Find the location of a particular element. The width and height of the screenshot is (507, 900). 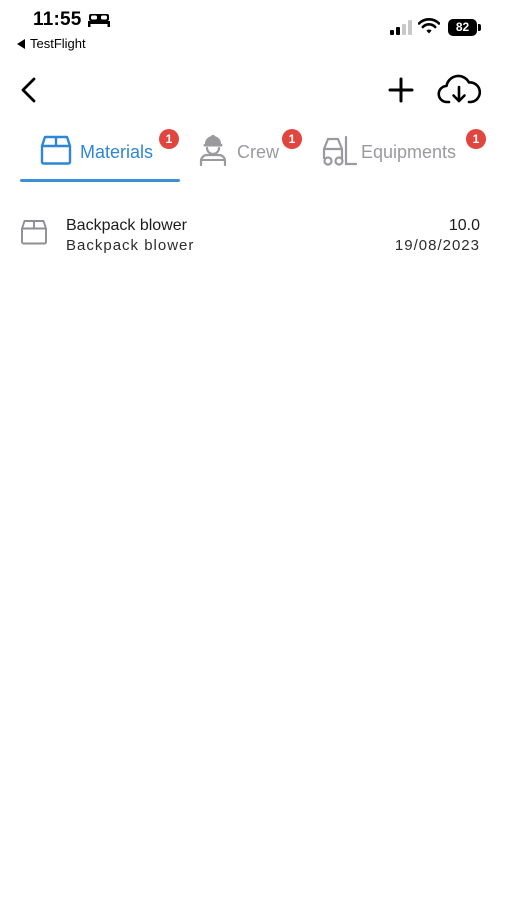

back-triangle-icon is located at coordinates (21, 43).